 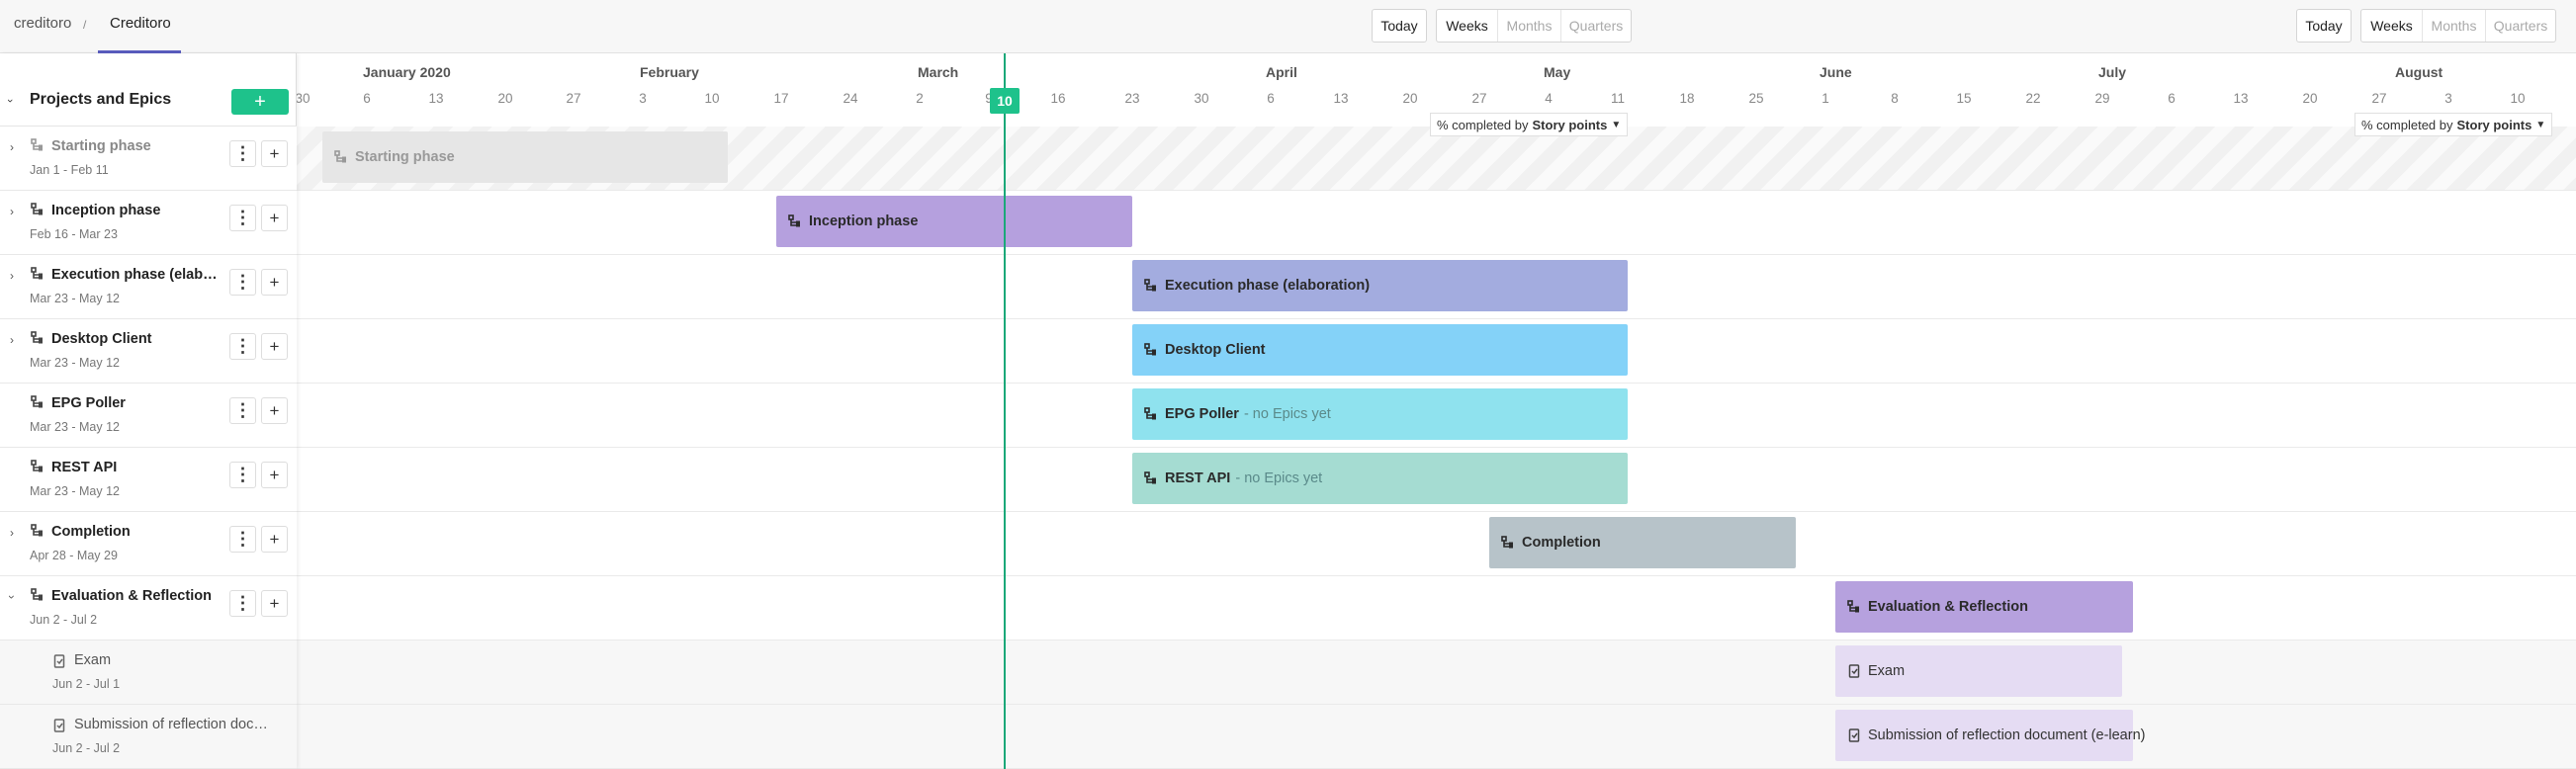 What do you see at coordinates (2518, 98) in the screenshot?
I see `week-label: 10` at bounding box center [2518, 98].